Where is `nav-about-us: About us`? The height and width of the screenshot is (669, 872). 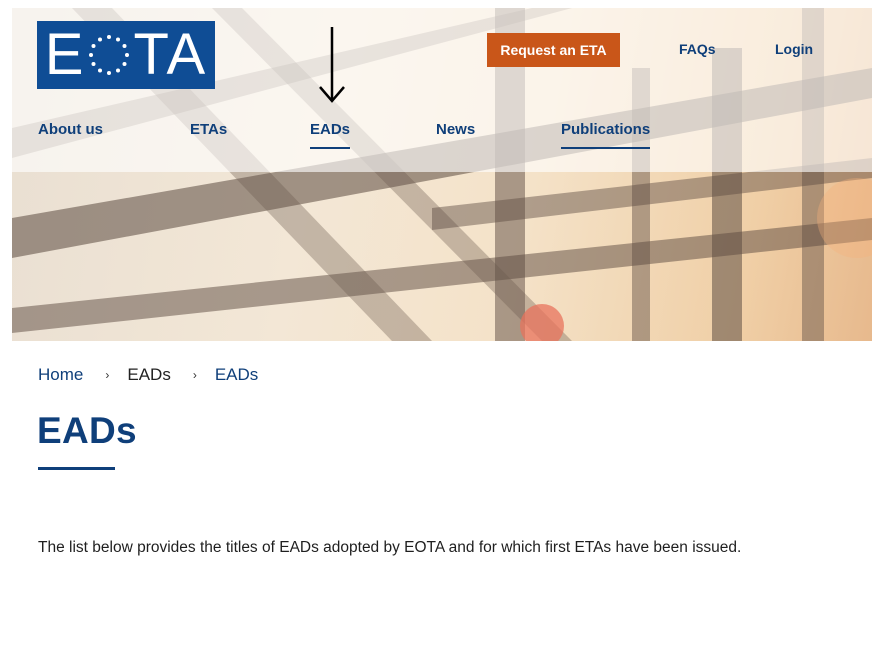
nav-about-us: About us is located at coordinates (70, 134).